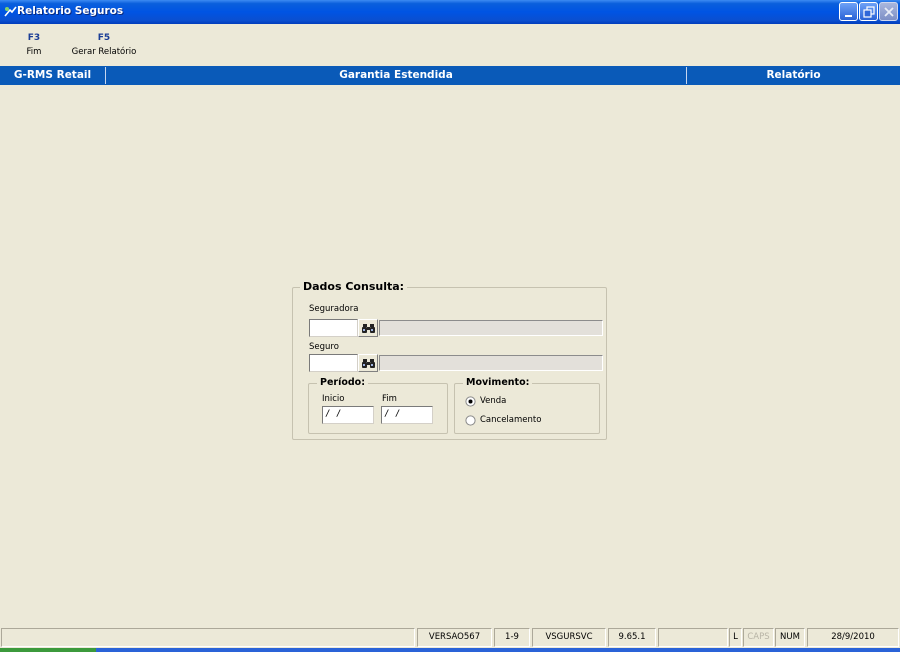 The width and height of the screenshot is (900, 652). Describe the element at coordinates (853, 637) in the screenshot. I see `status-date: 28/9/2010` at that location.